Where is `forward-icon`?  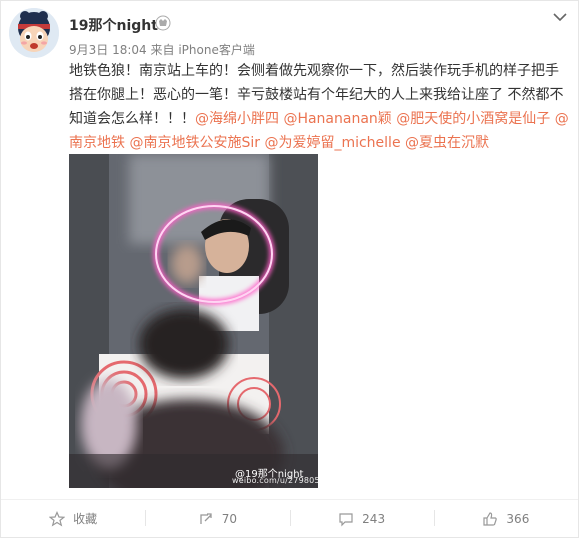
forward-icon is located at coordinates (206, 518).